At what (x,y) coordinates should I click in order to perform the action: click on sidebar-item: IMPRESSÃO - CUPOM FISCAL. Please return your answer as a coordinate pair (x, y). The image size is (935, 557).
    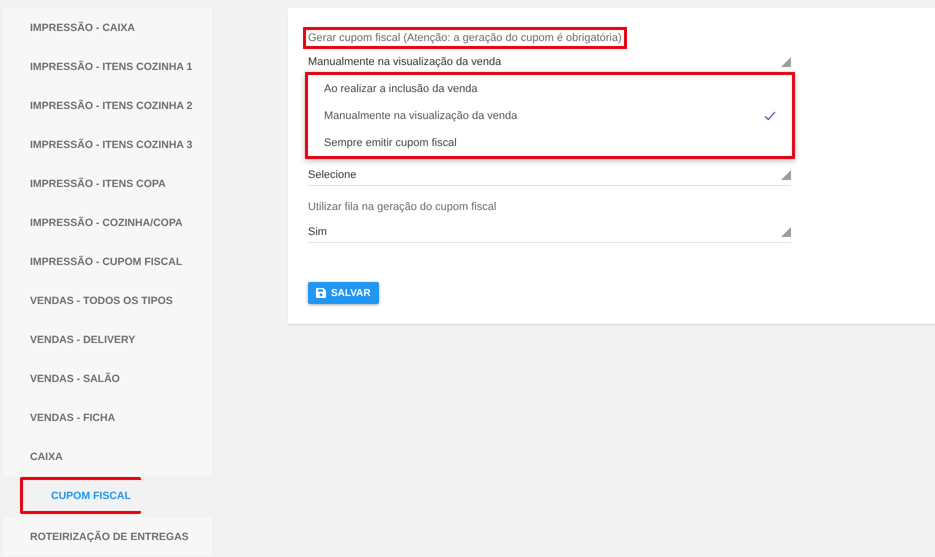
    Looking at the image, I should click on (108, 261).